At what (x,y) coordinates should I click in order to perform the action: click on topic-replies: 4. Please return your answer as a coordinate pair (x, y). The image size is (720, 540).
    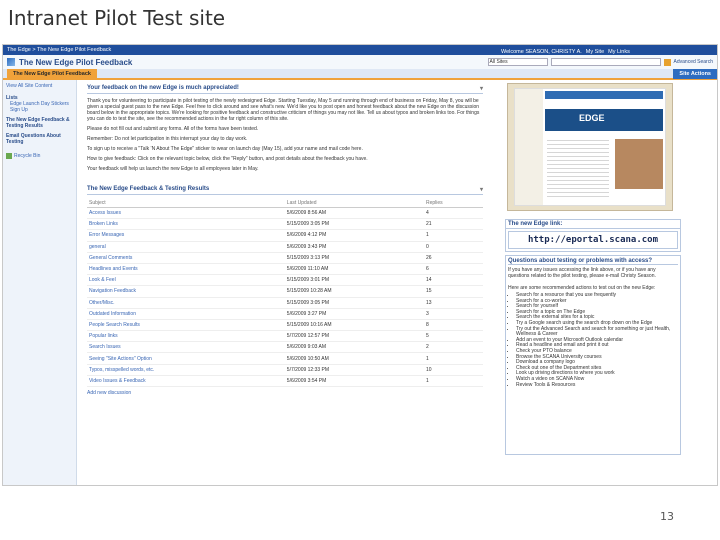
    Looking at the image, I should click on (453, 213).